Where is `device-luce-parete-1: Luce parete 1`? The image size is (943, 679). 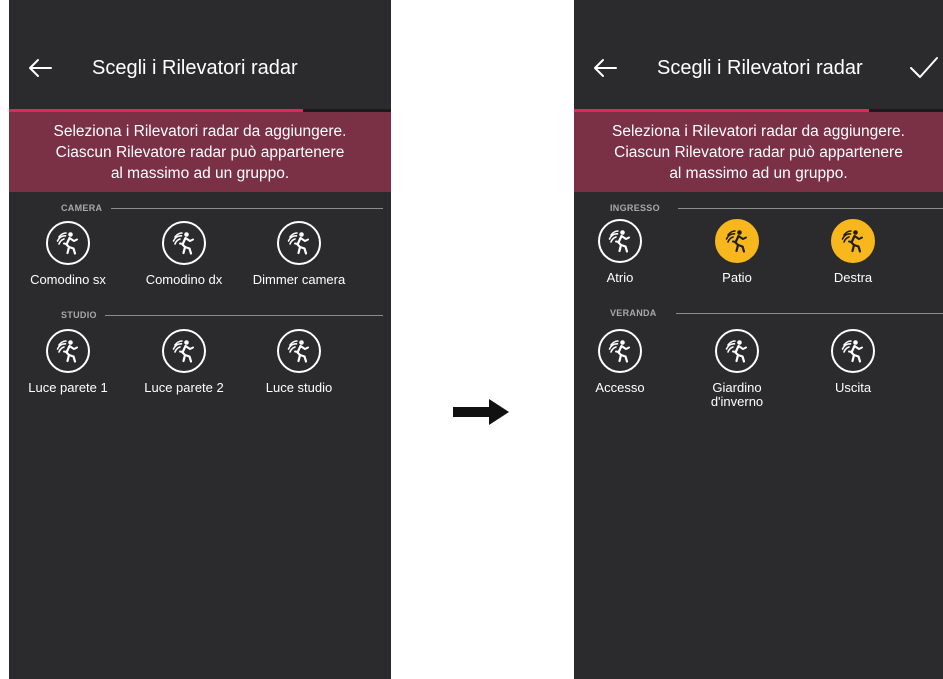
device-luce-parete-1: Luce parete 1 is located at coordinates (68, 362).